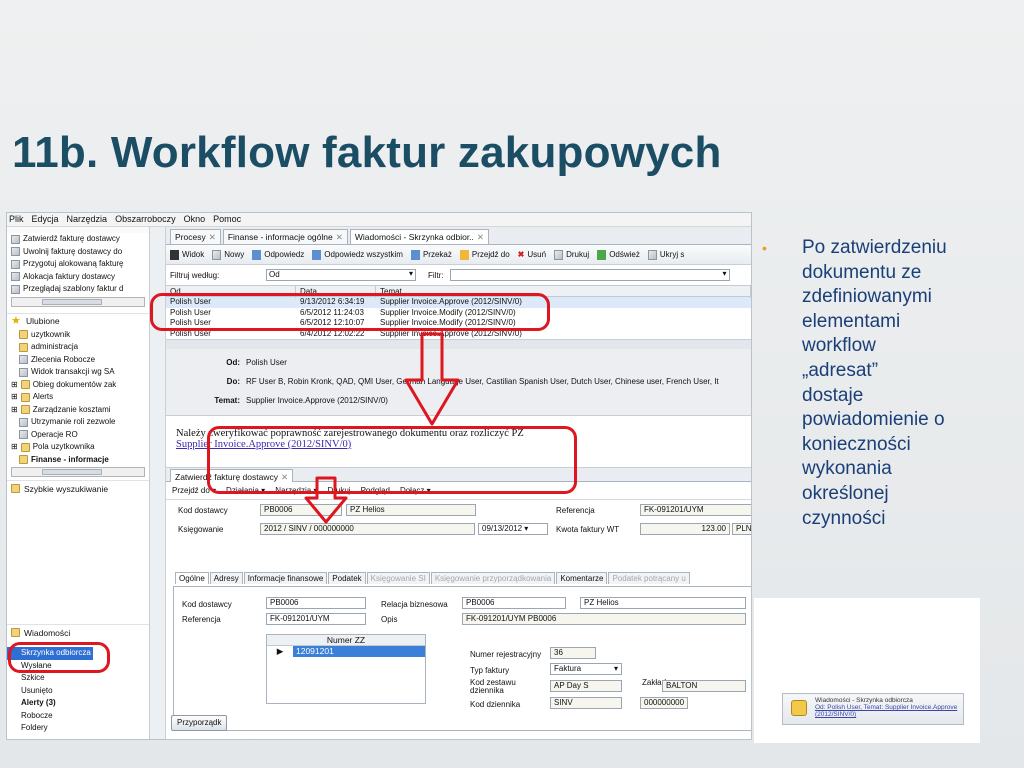  What do you see at coordinates (187, 254) in the screenshot?
I see `view-button: Widok` at bounding box center [187, 254].